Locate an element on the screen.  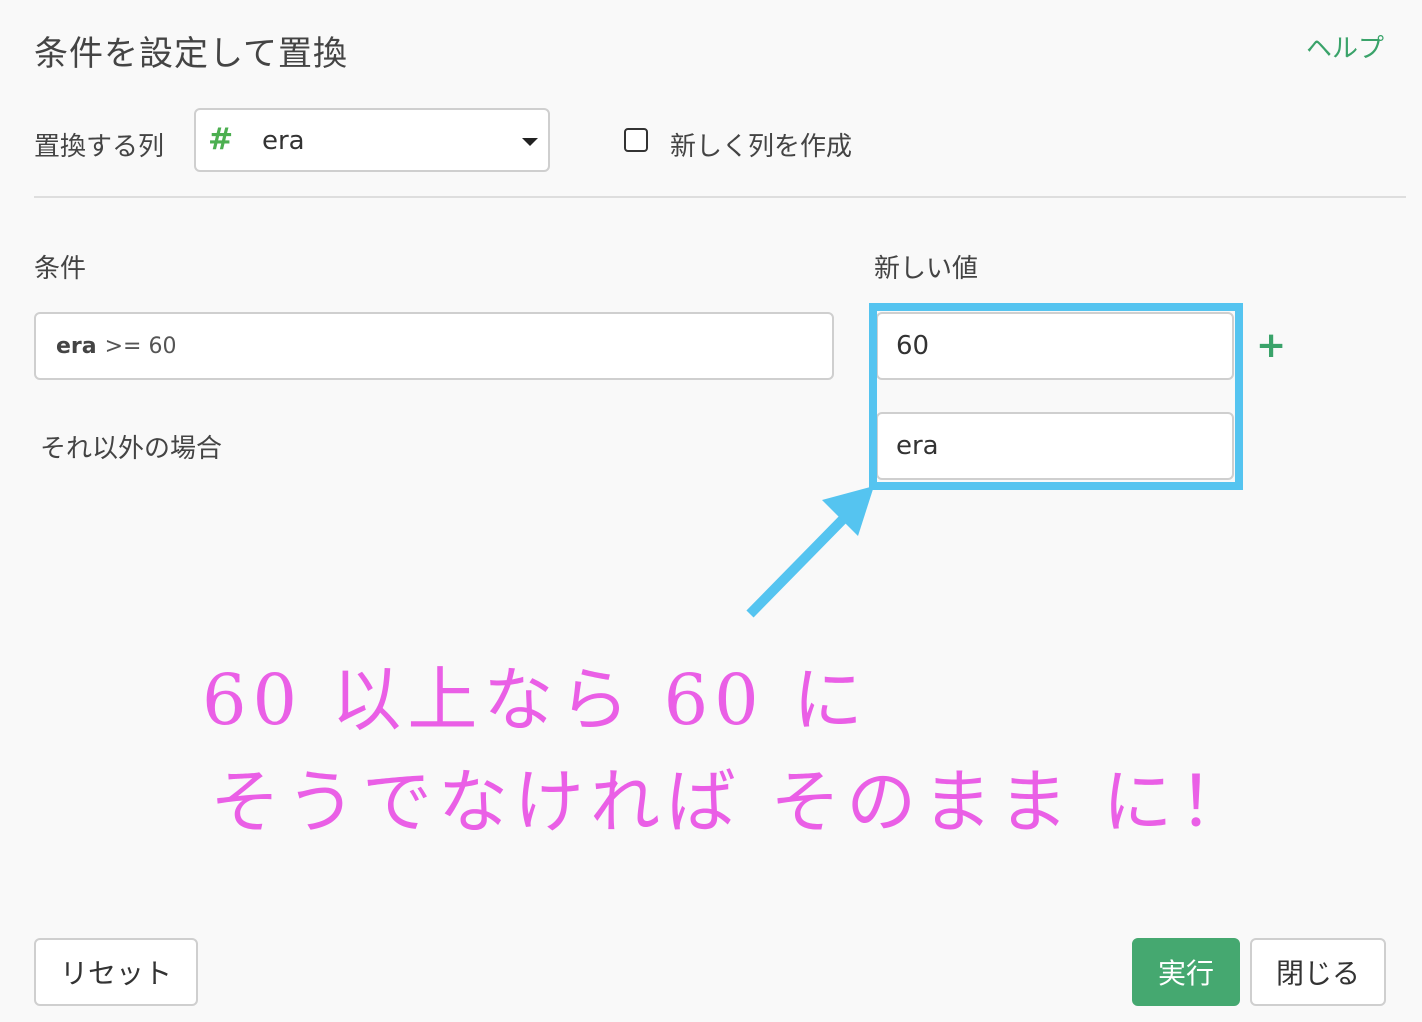
annotation-line-1: 60 以上なら 60 に is located at coordinates (535, 700).